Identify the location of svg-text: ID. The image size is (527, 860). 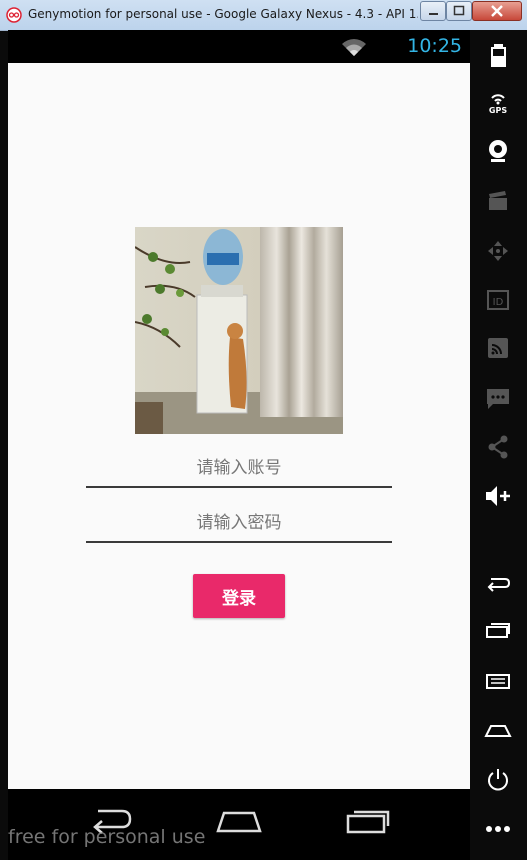
(498, 302).